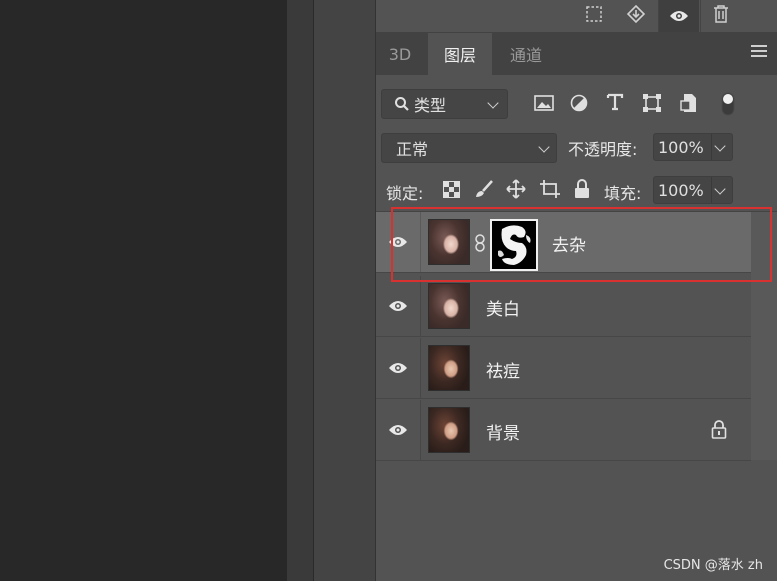 This screenshot has height=581, width=777. Describe the element at coordinates (713, 565) in the screenshot. I see `watermark: CSDN @落水 zh` at that location.